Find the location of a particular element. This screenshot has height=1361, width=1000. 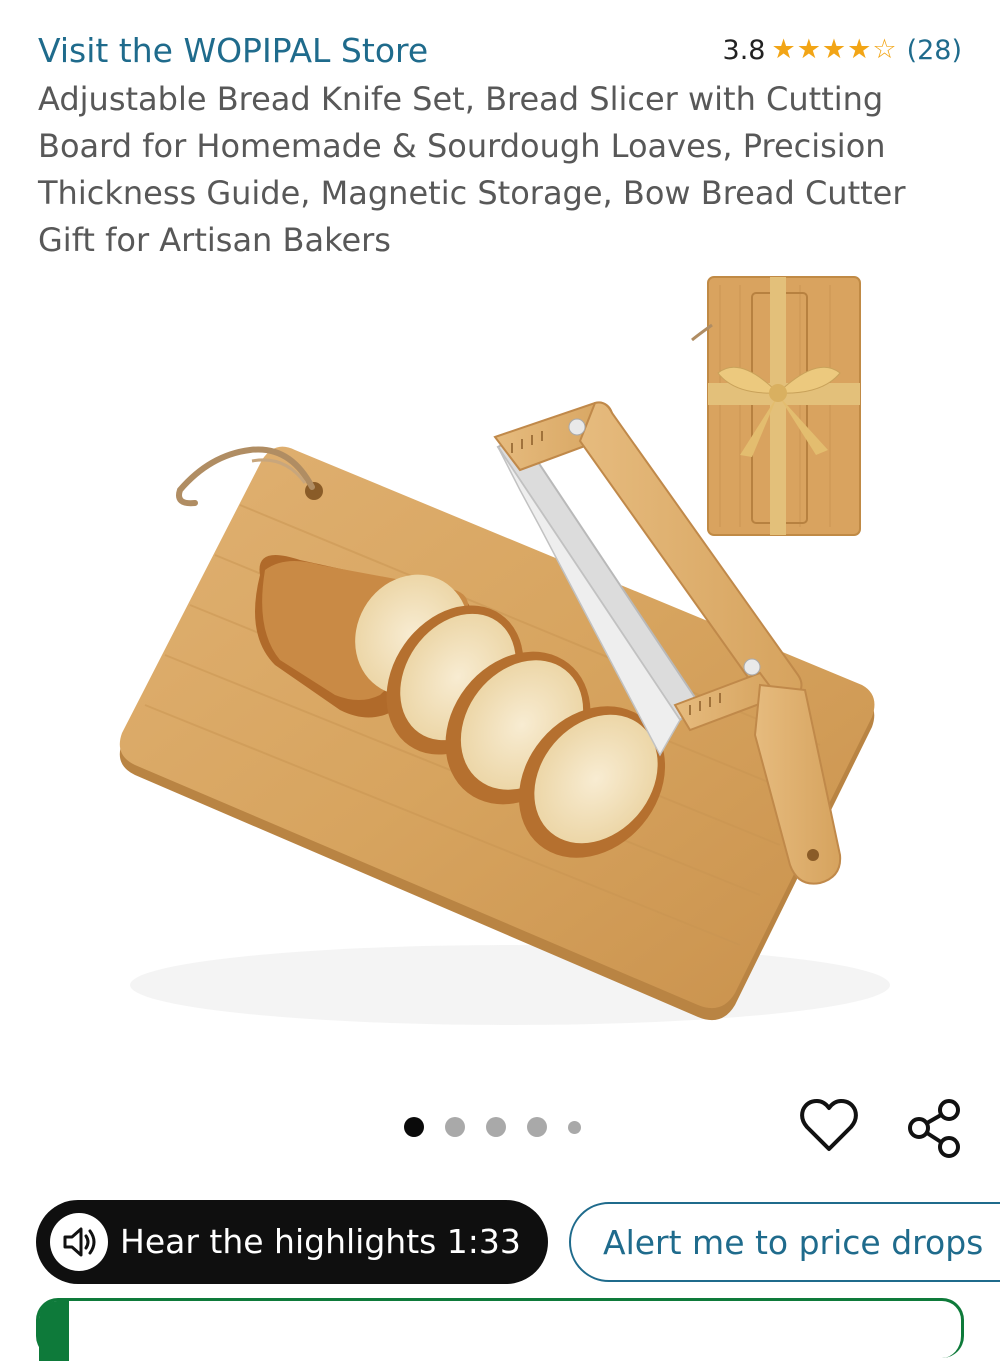

visit-store-link: Visit the WOPIPAL Store is located at coordinates (233, 51).